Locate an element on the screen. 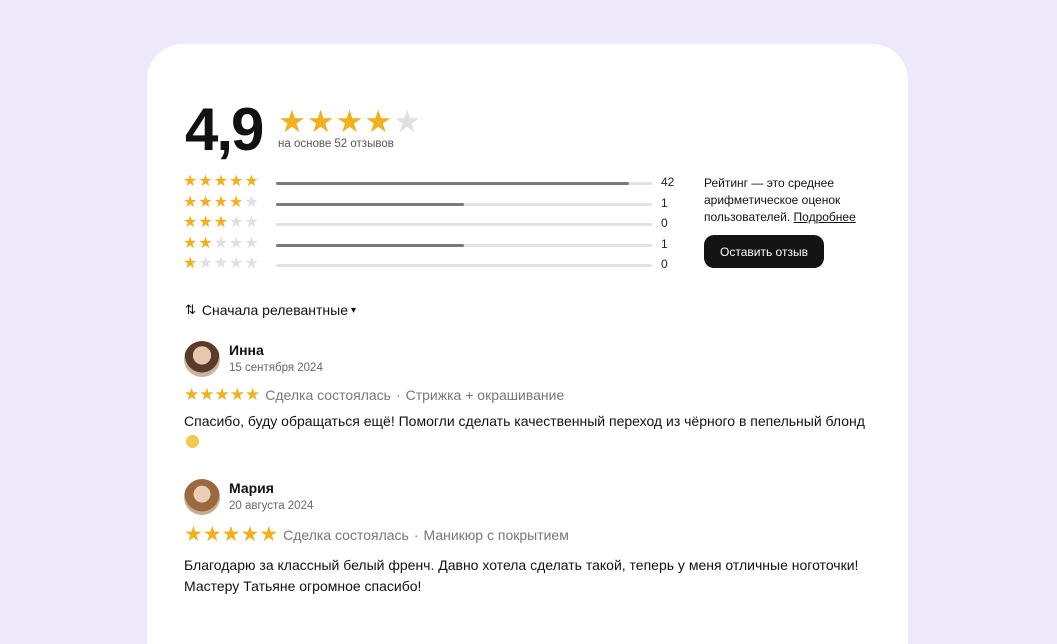 The height and width of the screenshot is (644, 1057). average-rating: 4,9 is located at coordinates (224, 129).